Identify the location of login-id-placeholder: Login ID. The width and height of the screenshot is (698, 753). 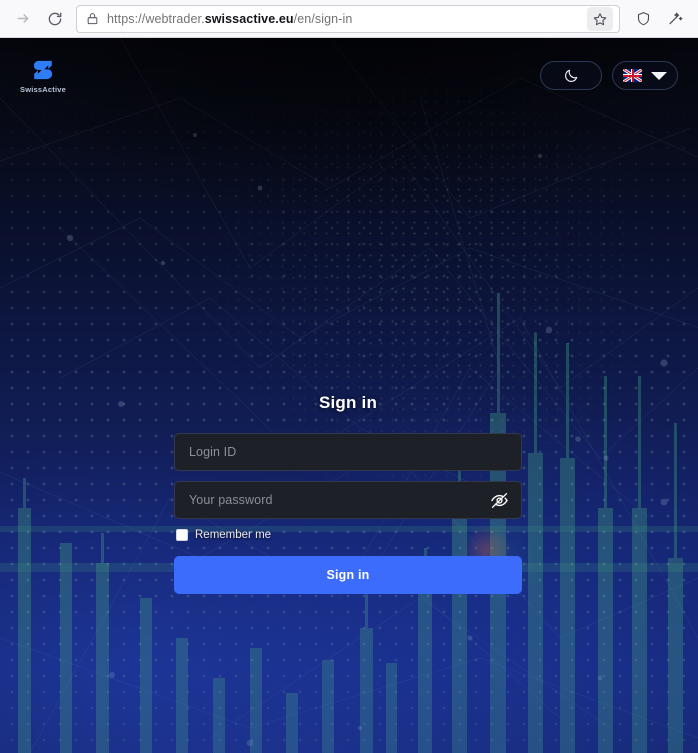
(213, 452).